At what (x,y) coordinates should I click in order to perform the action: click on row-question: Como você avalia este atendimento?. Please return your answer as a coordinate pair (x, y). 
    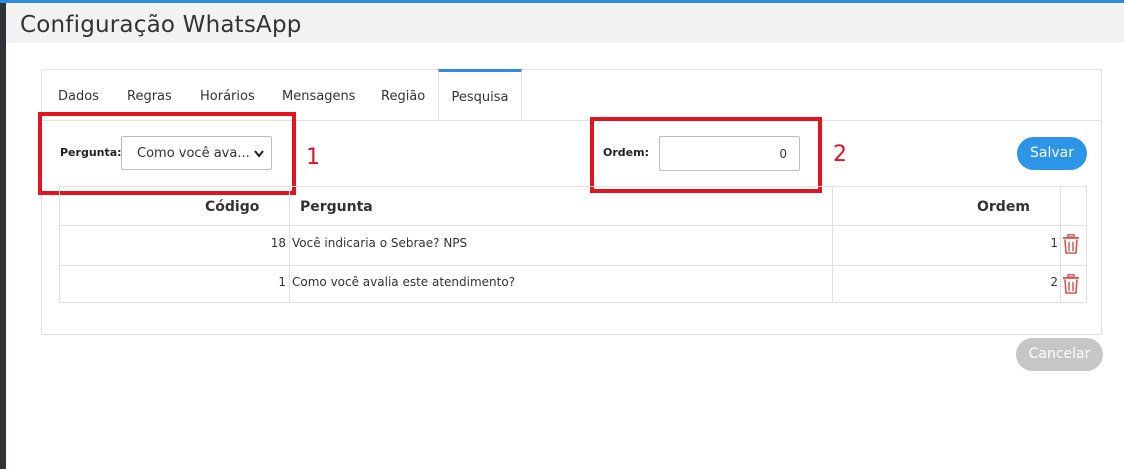
    Looking at the image, I should click on (404, 282).